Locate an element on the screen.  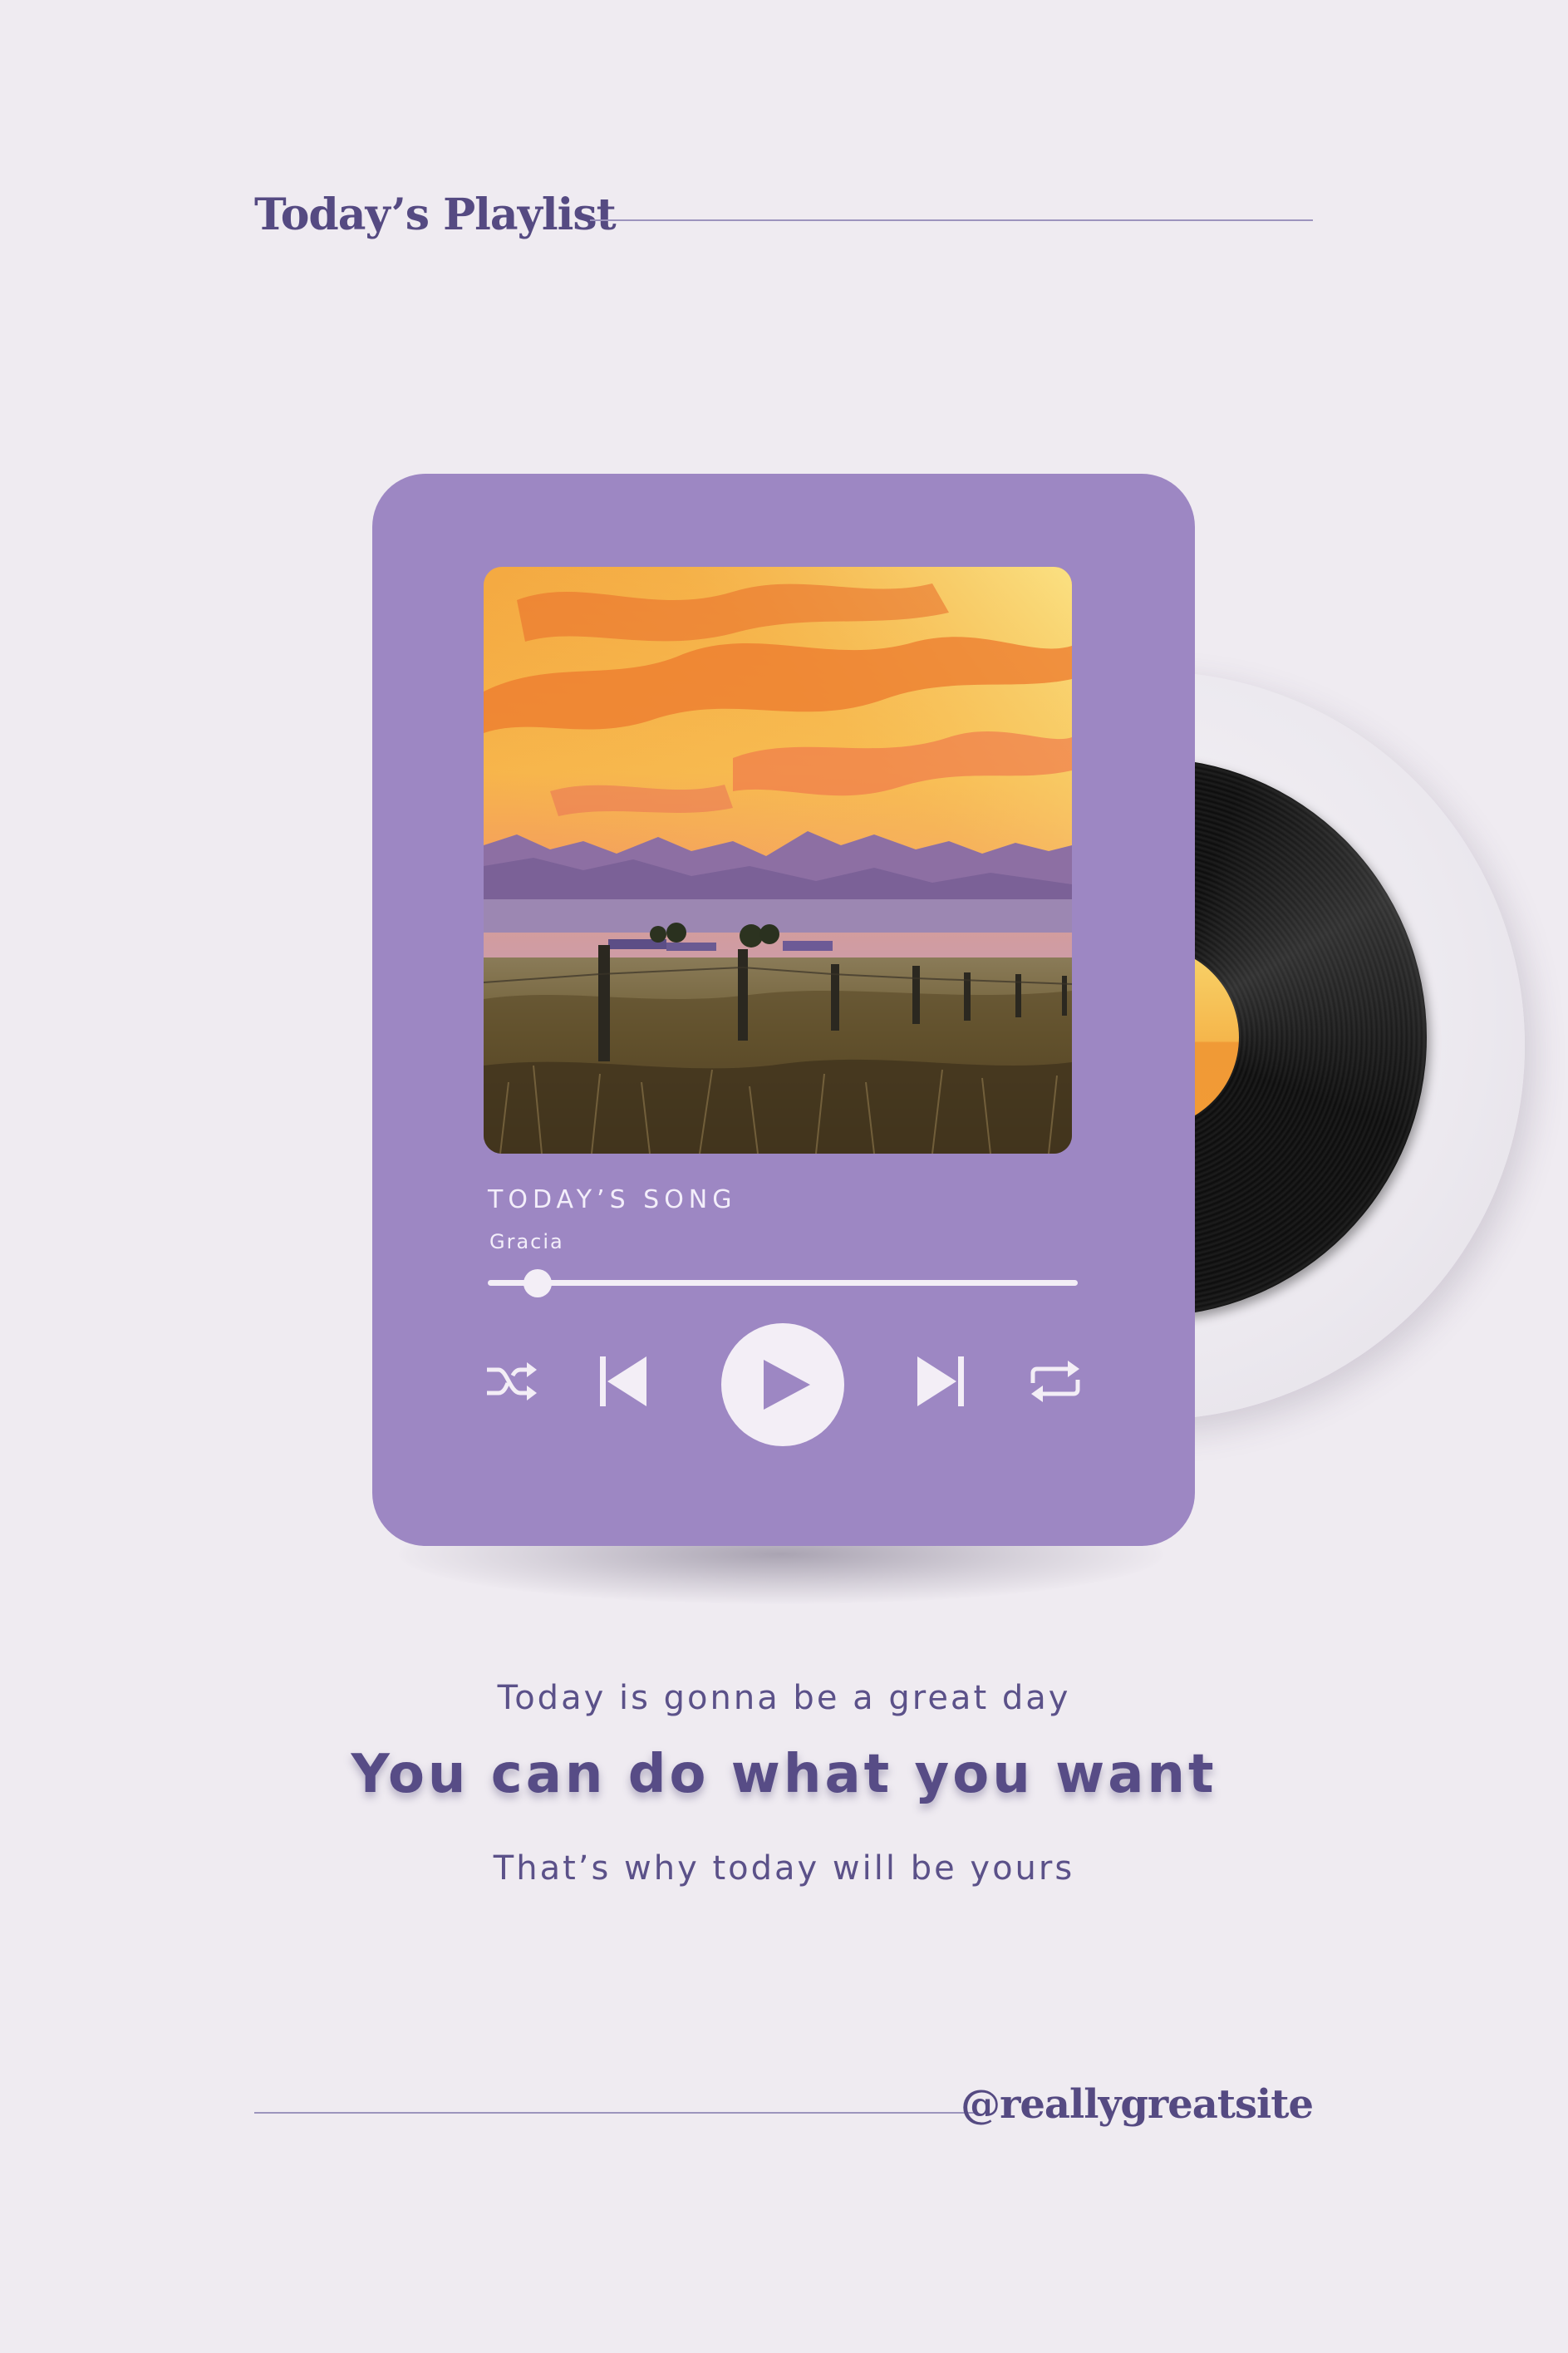
footer-divider is located at coordinates (615, 2113).